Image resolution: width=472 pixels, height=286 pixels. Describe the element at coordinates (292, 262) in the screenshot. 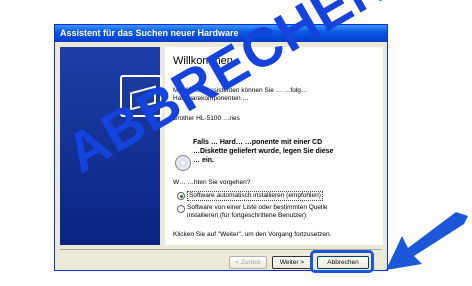

I see `next-button: Weiter >` at that location.